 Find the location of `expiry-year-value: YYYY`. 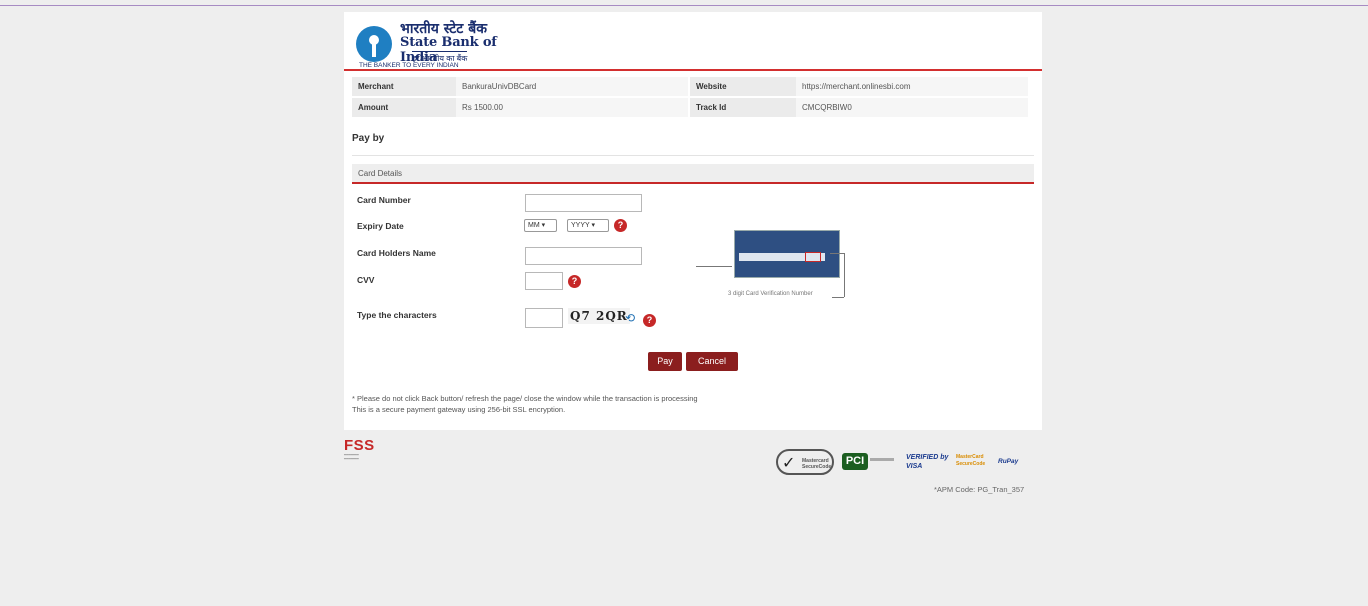

expiry-year-value: YYYY is located at coordinates (580, 225).